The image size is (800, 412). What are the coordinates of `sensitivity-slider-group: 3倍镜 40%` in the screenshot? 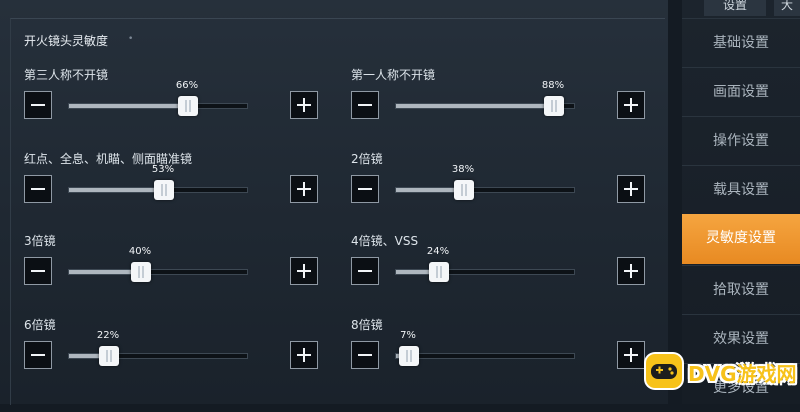 It's located at (172, 272).